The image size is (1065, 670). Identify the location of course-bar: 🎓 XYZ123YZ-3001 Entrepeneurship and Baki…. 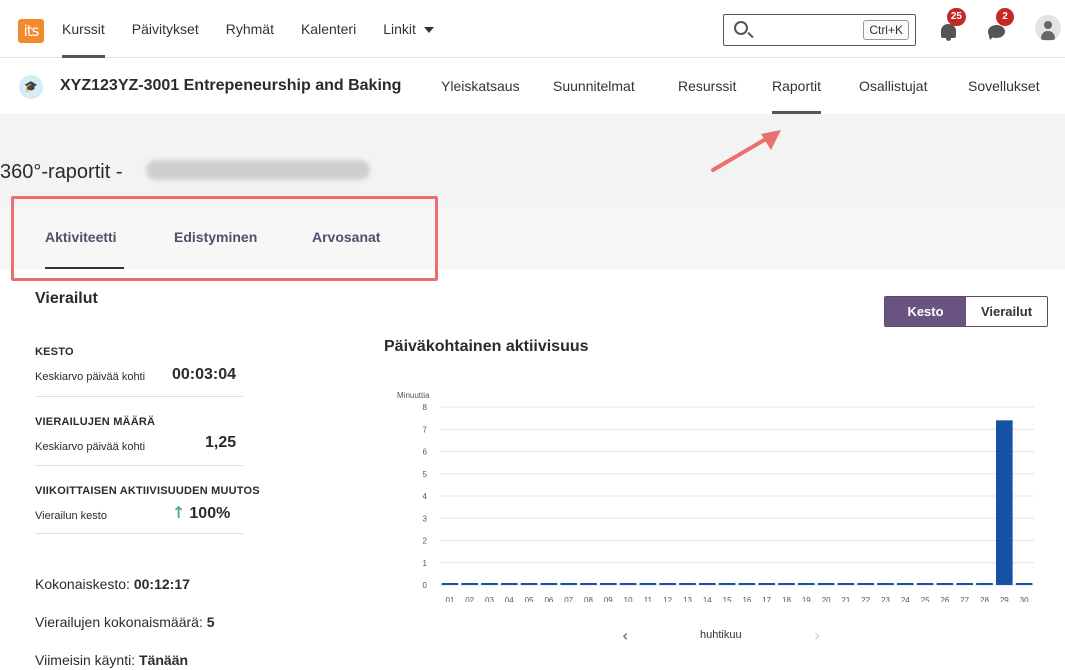
(532, 86).